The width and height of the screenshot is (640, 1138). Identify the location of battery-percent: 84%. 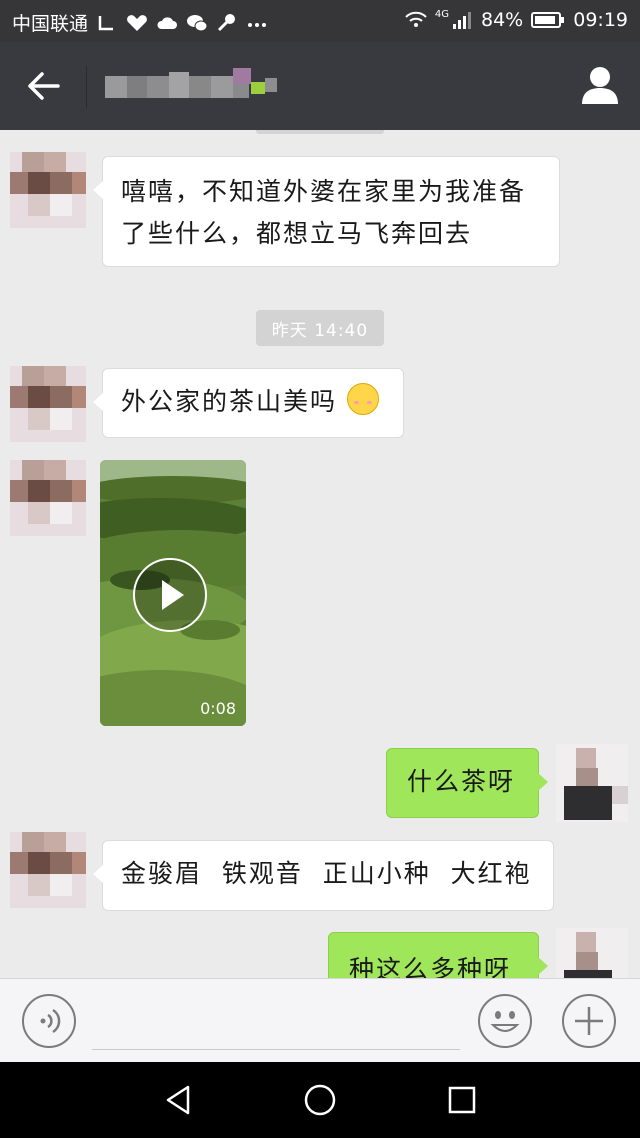
(502, 20).